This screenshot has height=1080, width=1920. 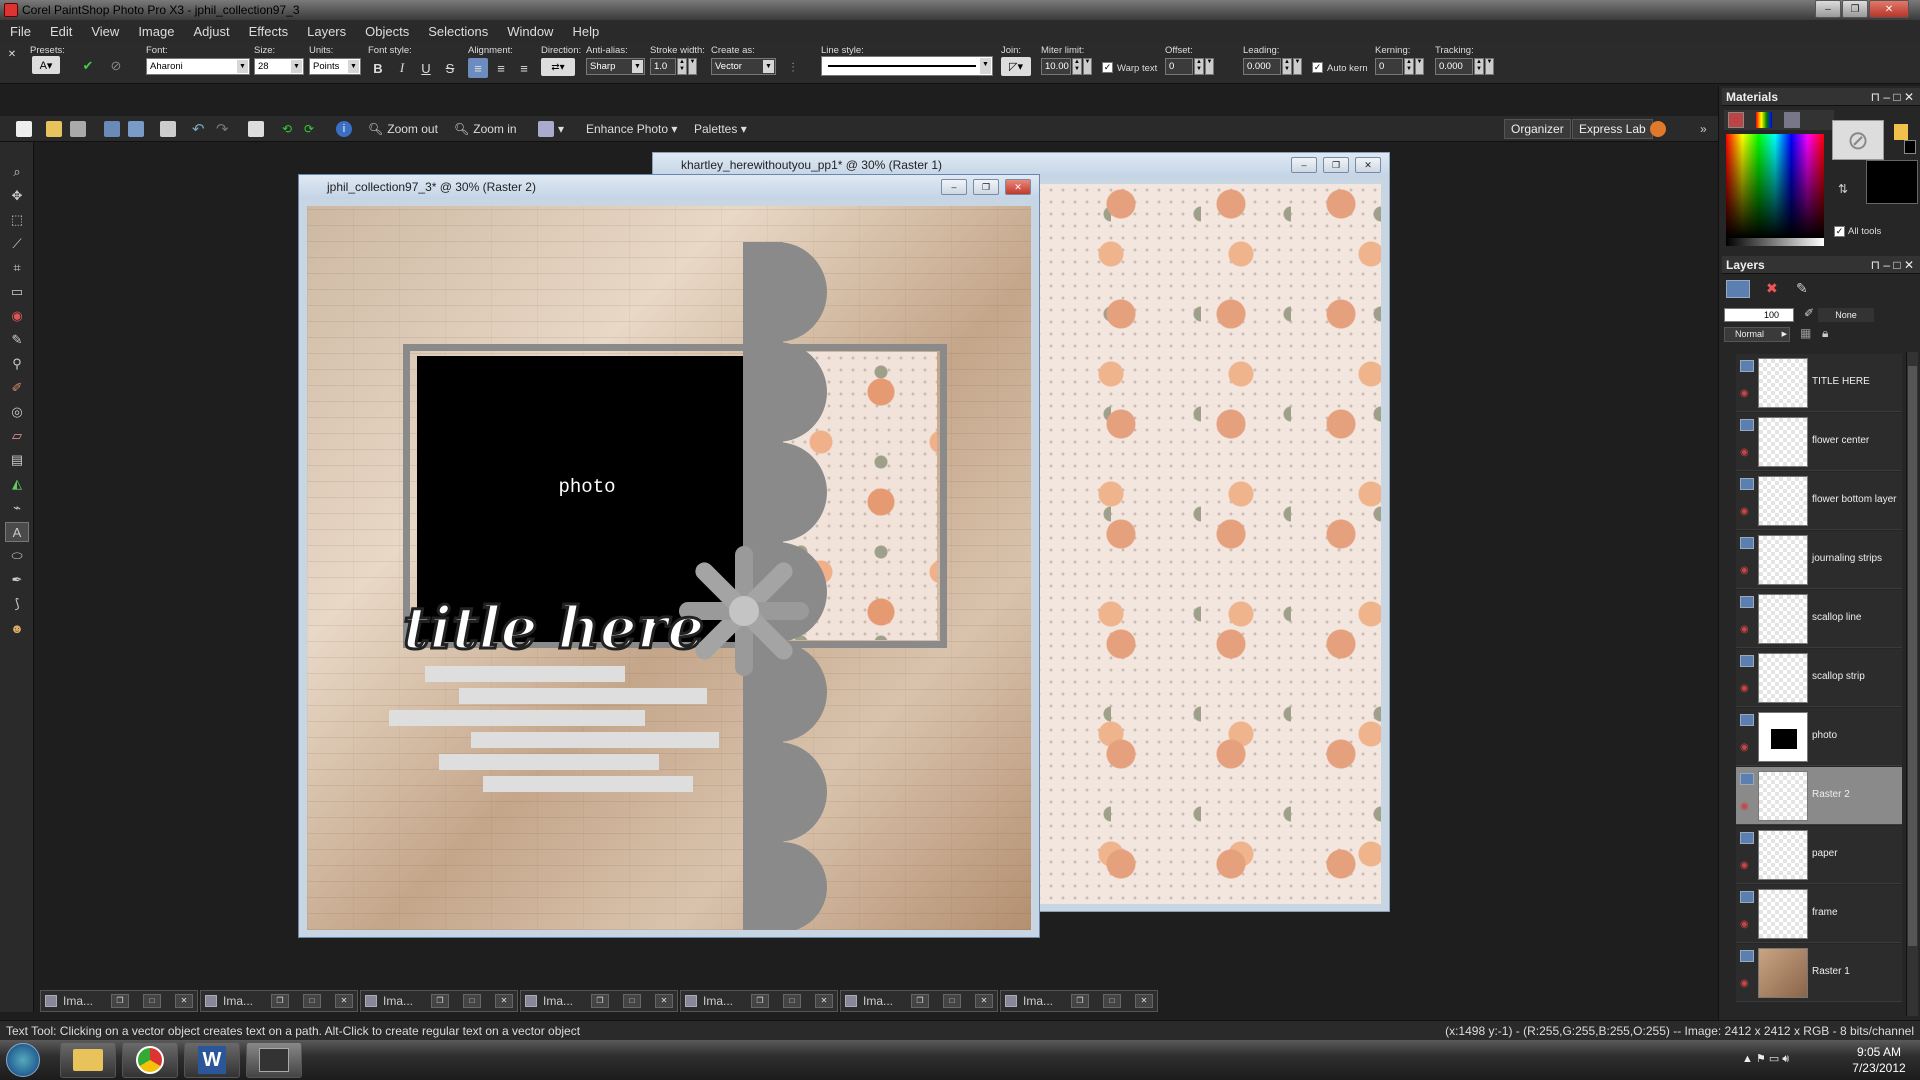 What do you see at coordinates (1409, 66) in the screenshot?
I see `kerning-spinner: ▲ ▼` at bounding box center [1409, 66].